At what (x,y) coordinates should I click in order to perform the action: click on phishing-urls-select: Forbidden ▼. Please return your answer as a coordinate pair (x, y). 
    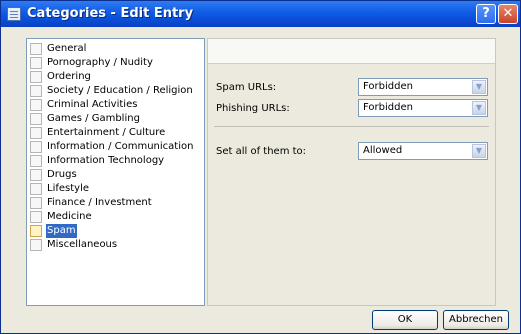
    Looking at the image, I should click on (423, 108).